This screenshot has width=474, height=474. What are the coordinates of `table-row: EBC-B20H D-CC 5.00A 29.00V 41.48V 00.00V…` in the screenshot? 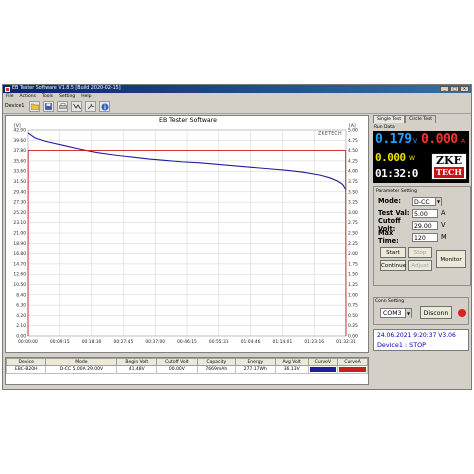 It's located at (186, 369).